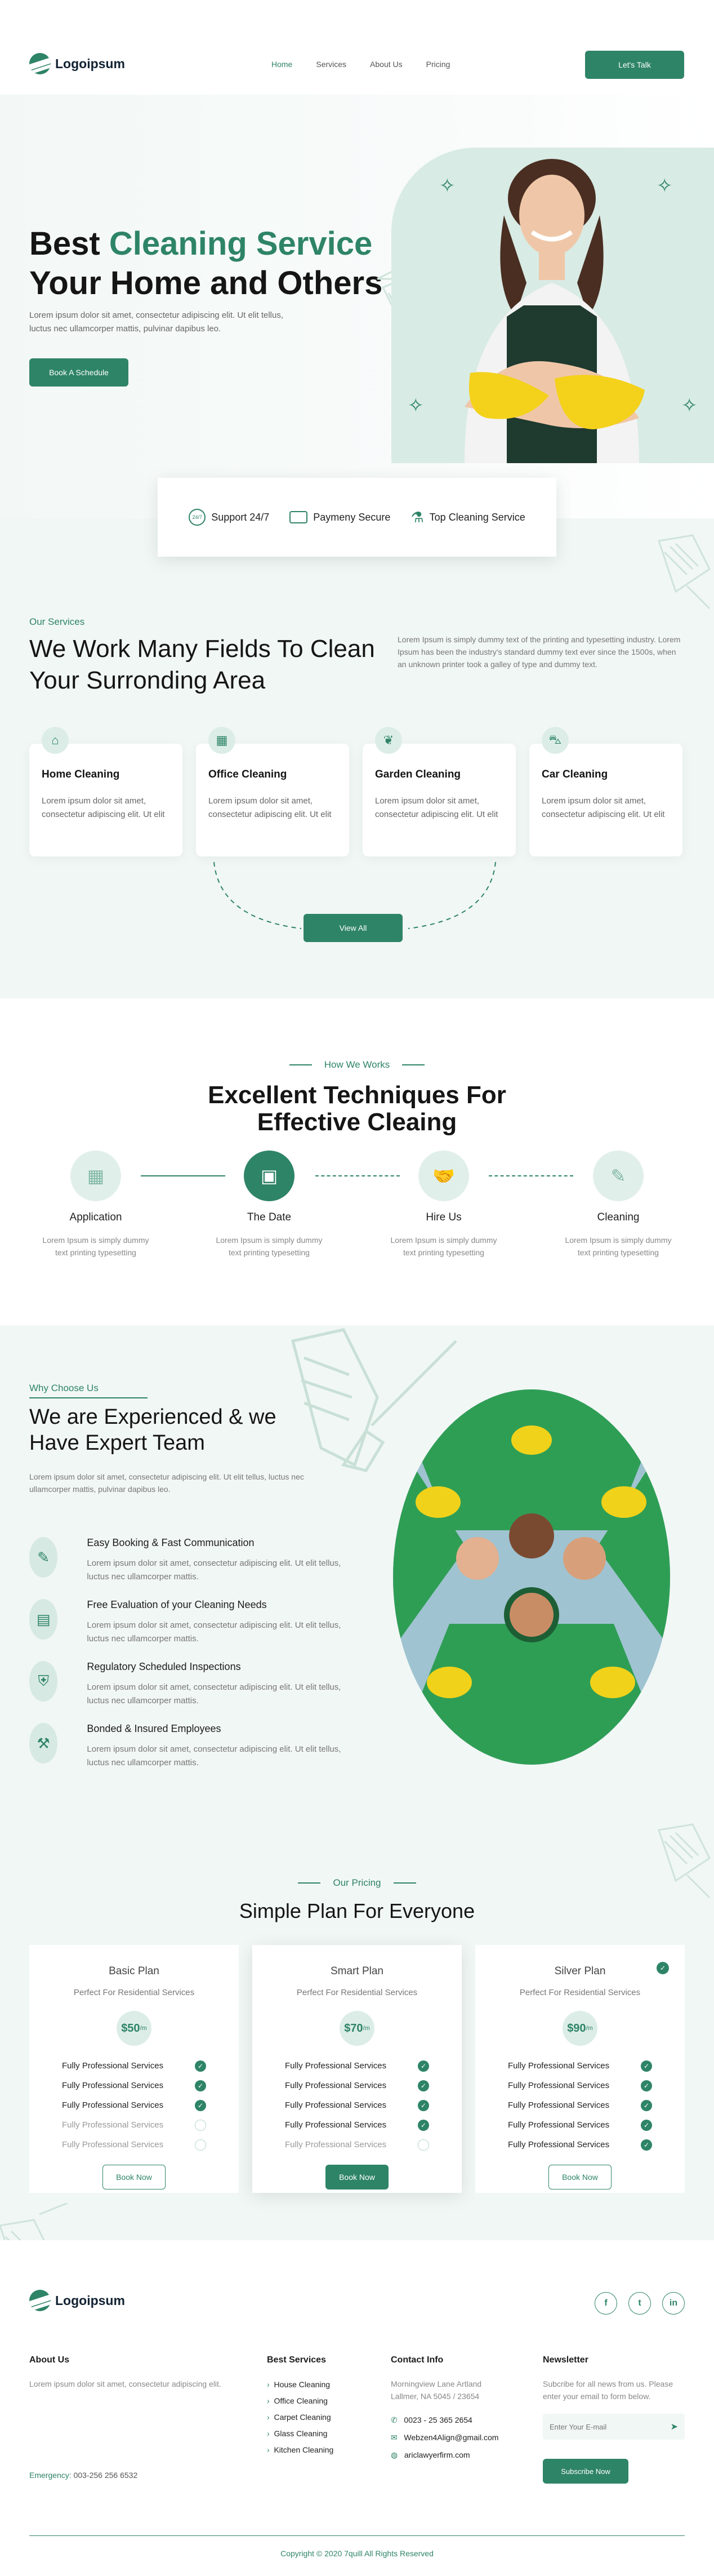  What do you see at coordinates (386, 64) in the screenshot?
I see `nav-about: About Us` at bounding box center [386, 64].